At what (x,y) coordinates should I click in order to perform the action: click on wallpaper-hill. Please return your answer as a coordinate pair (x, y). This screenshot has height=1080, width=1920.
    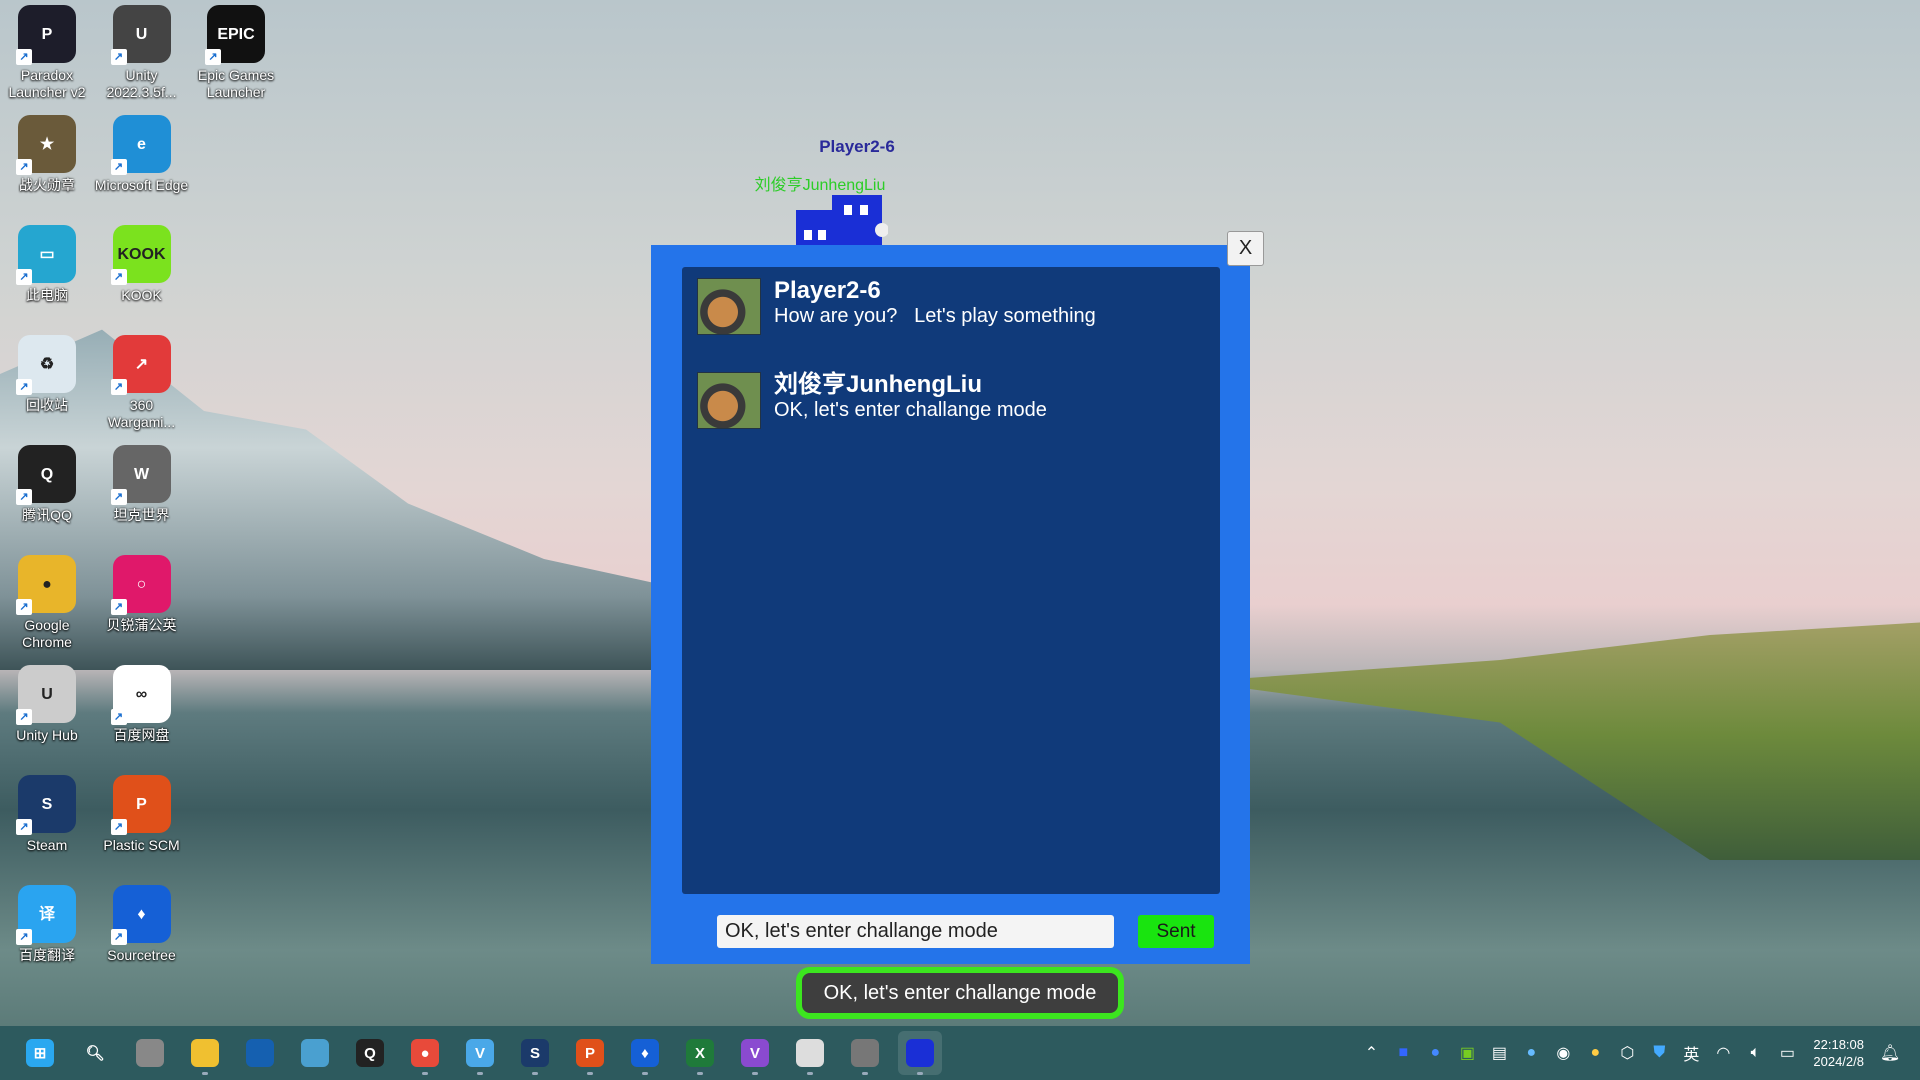
    Looking at the image, I should click on (1570, 741).